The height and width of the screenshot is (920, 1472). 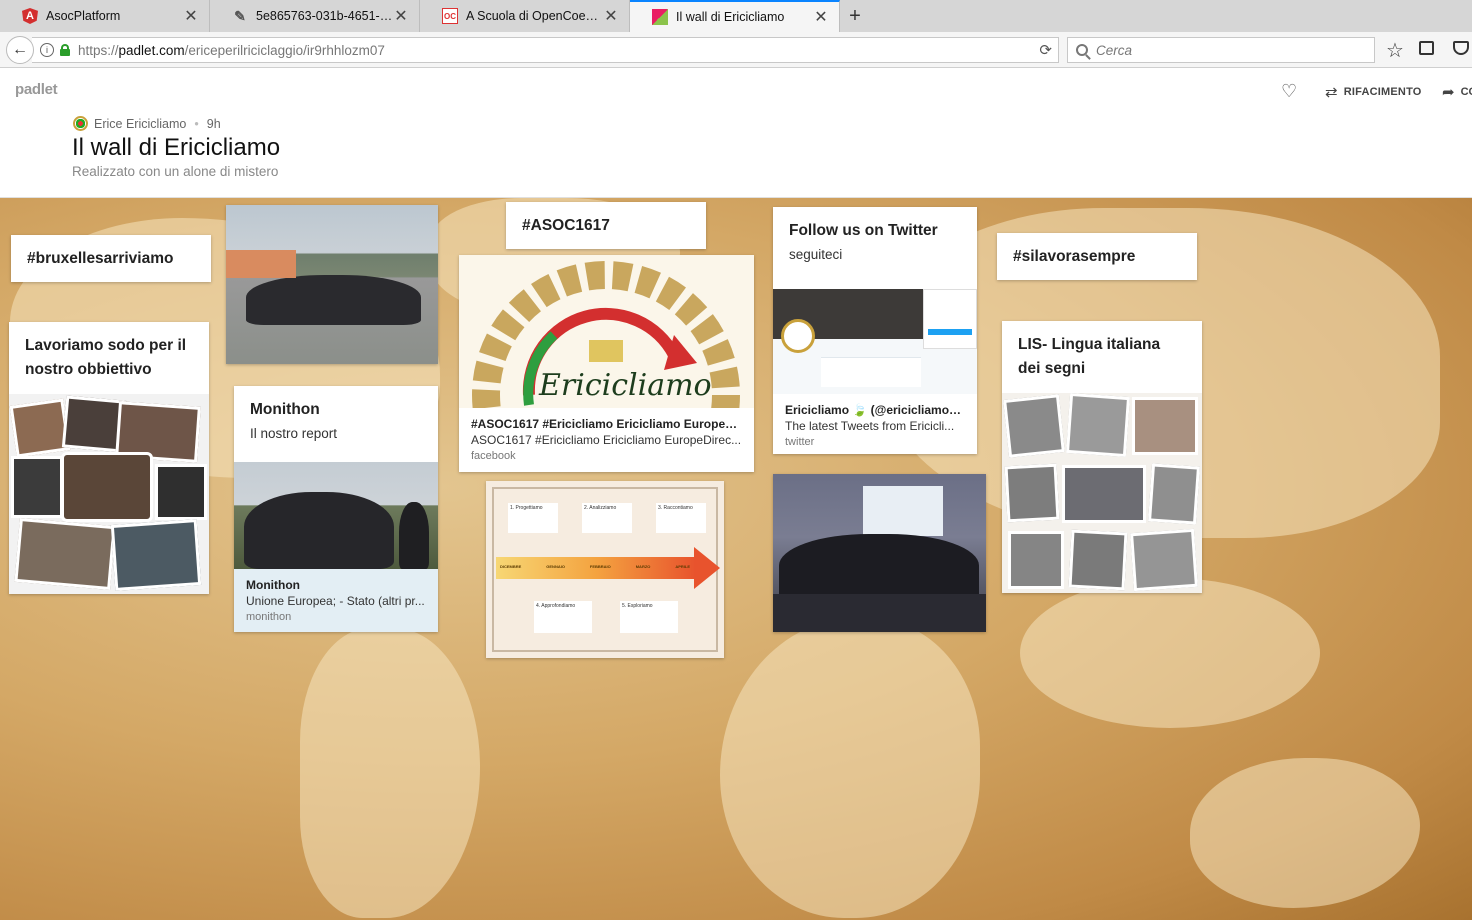 I want to click on post-subject: Lavoriamo sodo per il nostro obbiettivo, so click(x=106, y=357).